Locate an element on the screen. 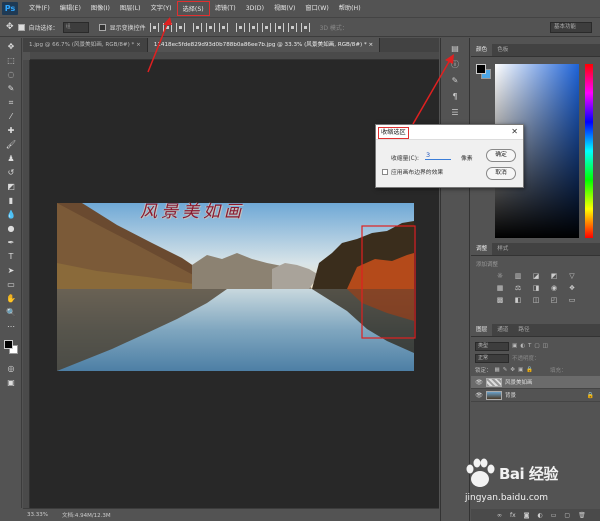 The height and width of the screenshot is (521, 600). eyedropper-tool-icon: ⁄ is located at coordinates (11, 116).